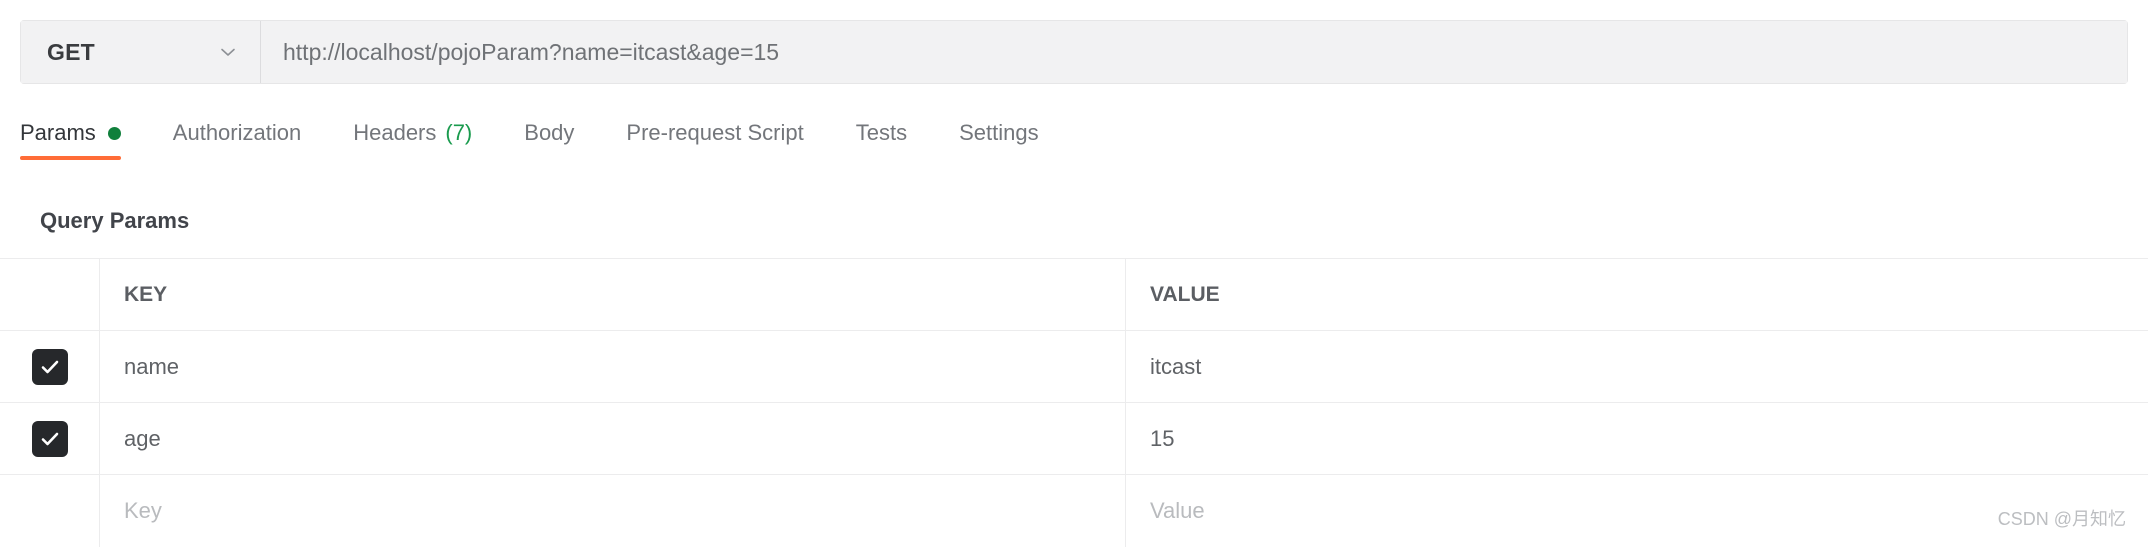  Describe the element at coordinates (50, 511) in the screenshot. I see `row-check-cell-empty` at that location.